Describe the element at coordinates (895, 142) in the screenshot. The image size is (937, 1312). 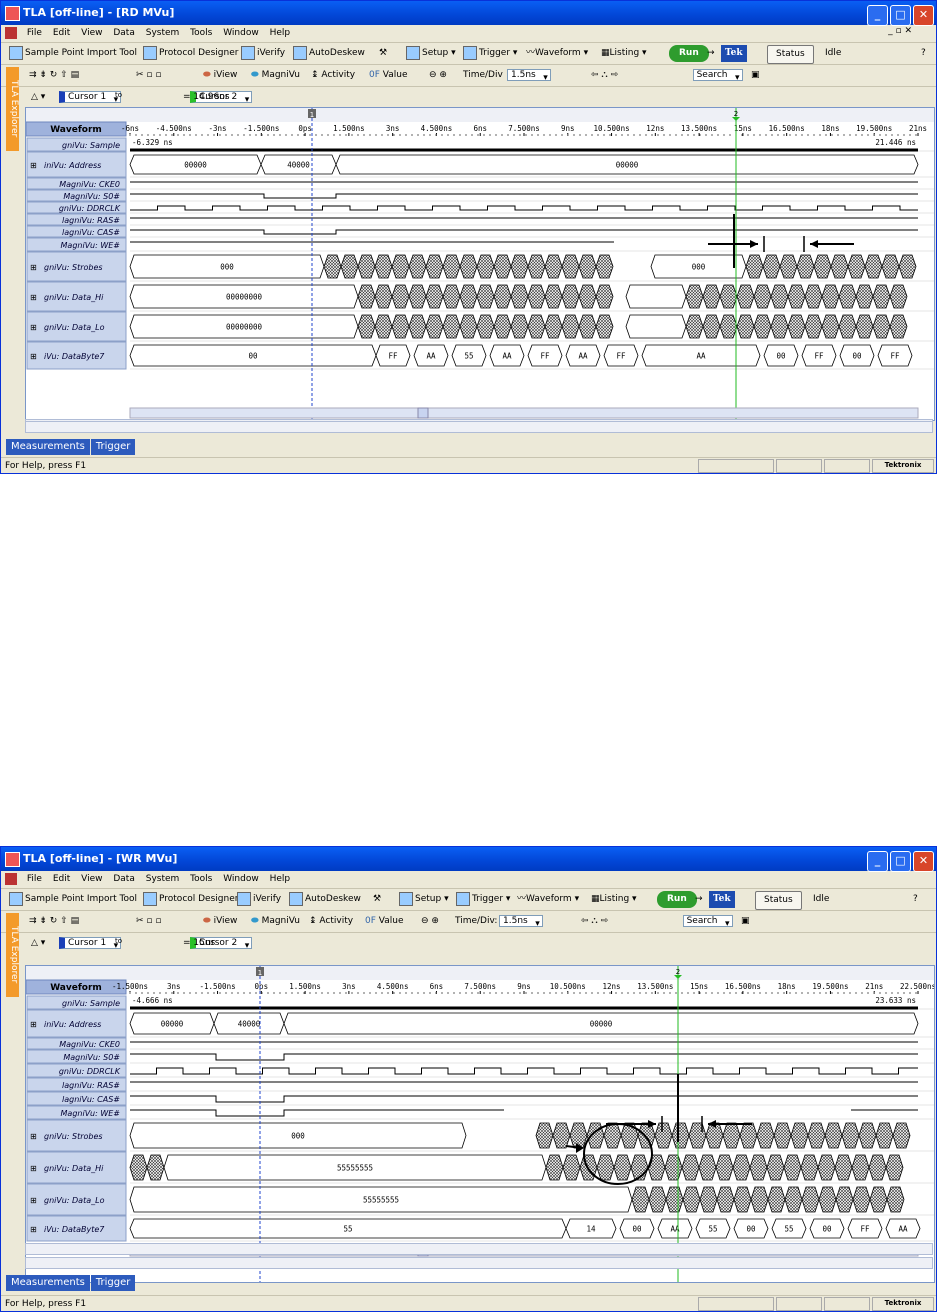
I see `sample-right: 21.446 ns` at that location.